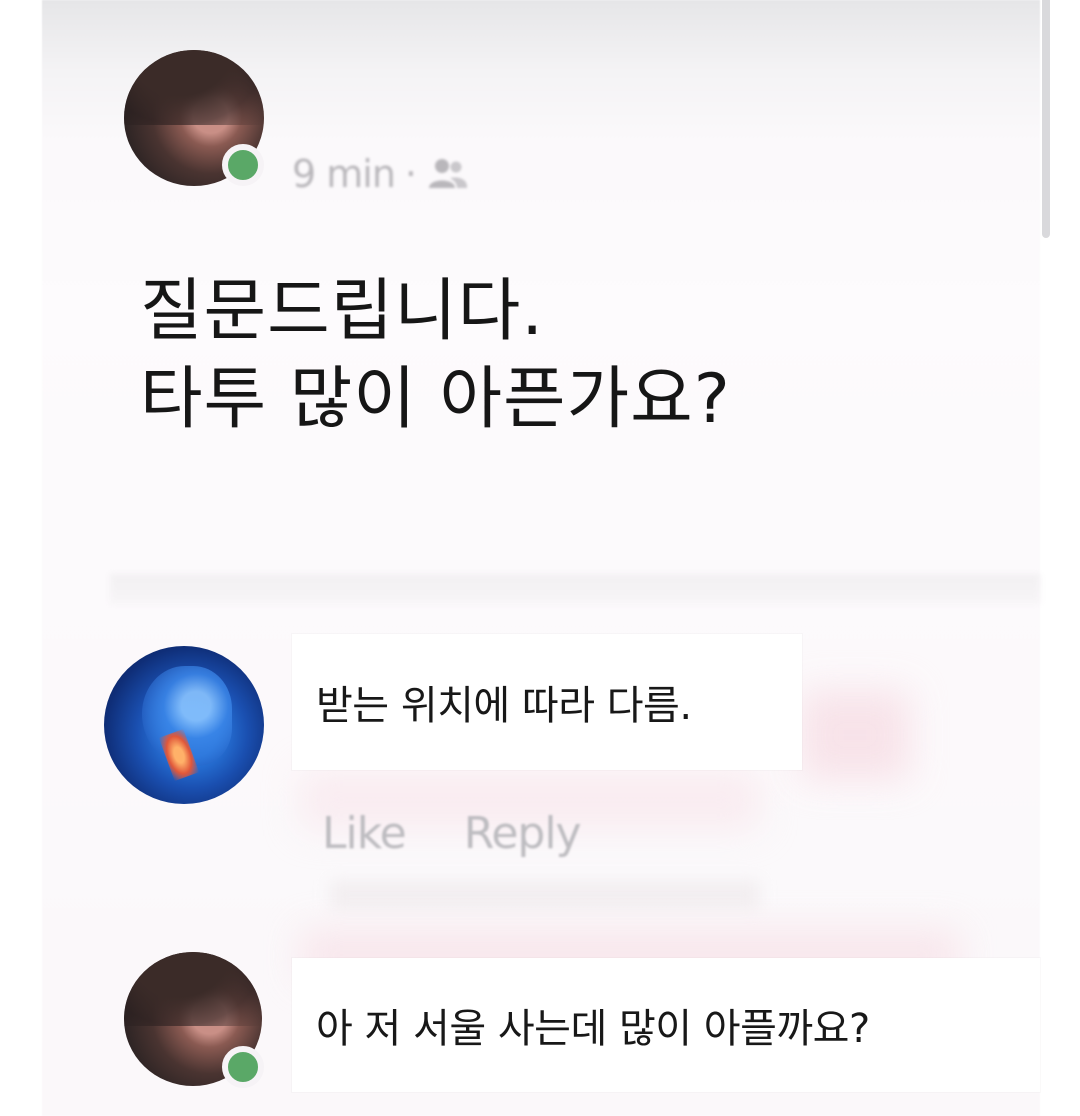 The width and height of the screenshot is (1080, 1116). What do you see at coordinates (435, 399) in the screenshot?
I see `post-line-2: 타투 많이 아픈가요?` at bounding box center [435, 399].